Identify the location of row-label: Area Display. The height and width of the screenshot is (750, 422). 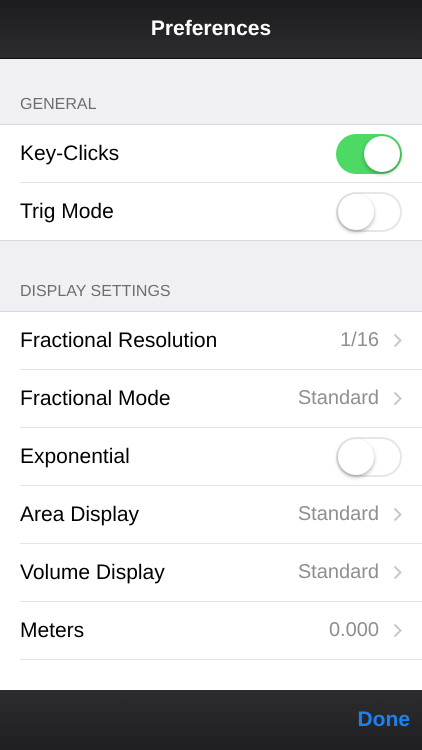
(80, 514).